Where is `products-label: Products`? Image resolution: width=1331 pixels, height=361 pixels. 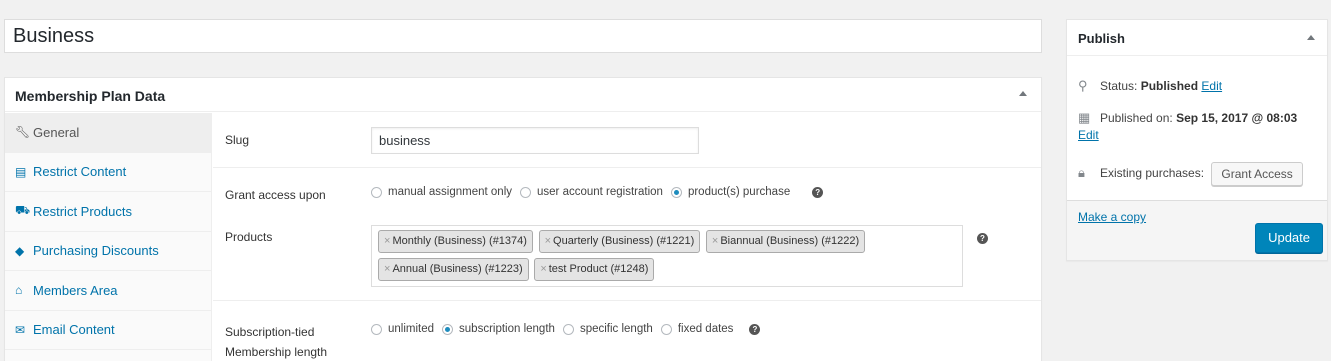
products-label: Products is located at coordinates (249, 237).